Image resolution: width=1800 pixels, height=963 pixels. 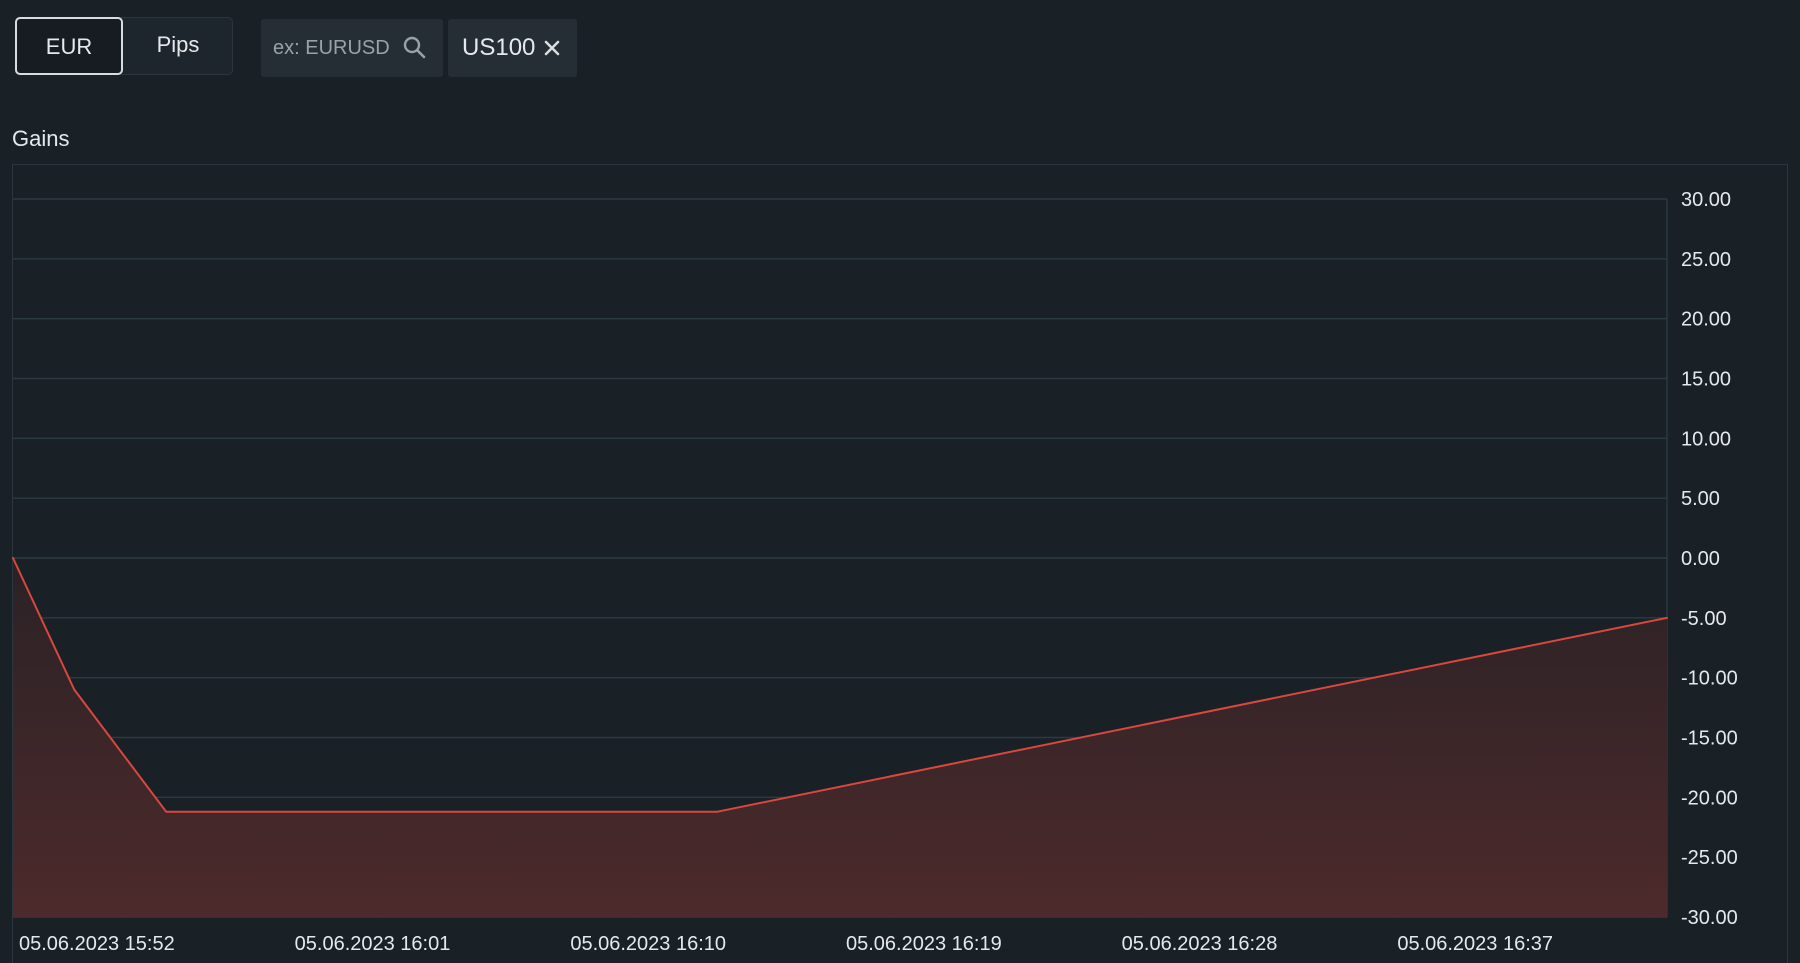 What do you see at coordinates (1706, 320) in the screenshot?
I see `y-tick-label: 20.00` at bounding box center [1706, 320].